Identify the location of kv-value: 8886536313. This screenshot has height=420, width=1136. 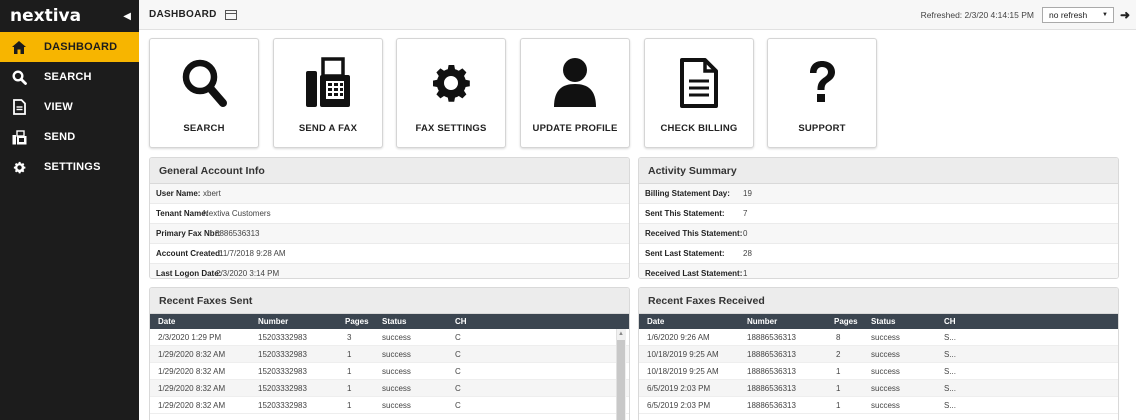
(237, 233).